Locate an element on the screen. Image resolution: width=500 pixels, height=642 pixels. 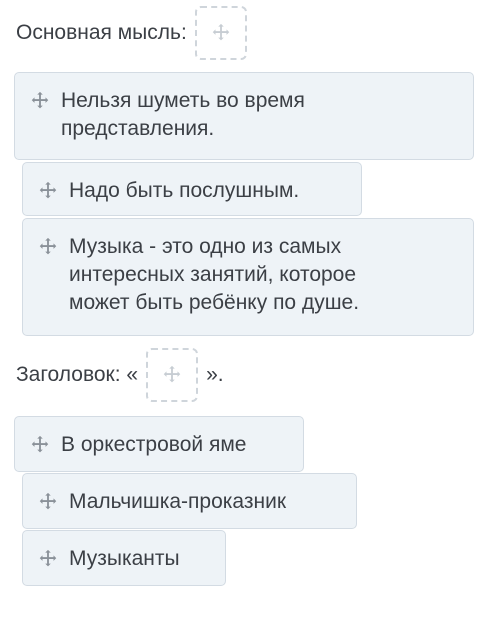
title-row: Заголовок: « ». is located at coordinates (120, 375).